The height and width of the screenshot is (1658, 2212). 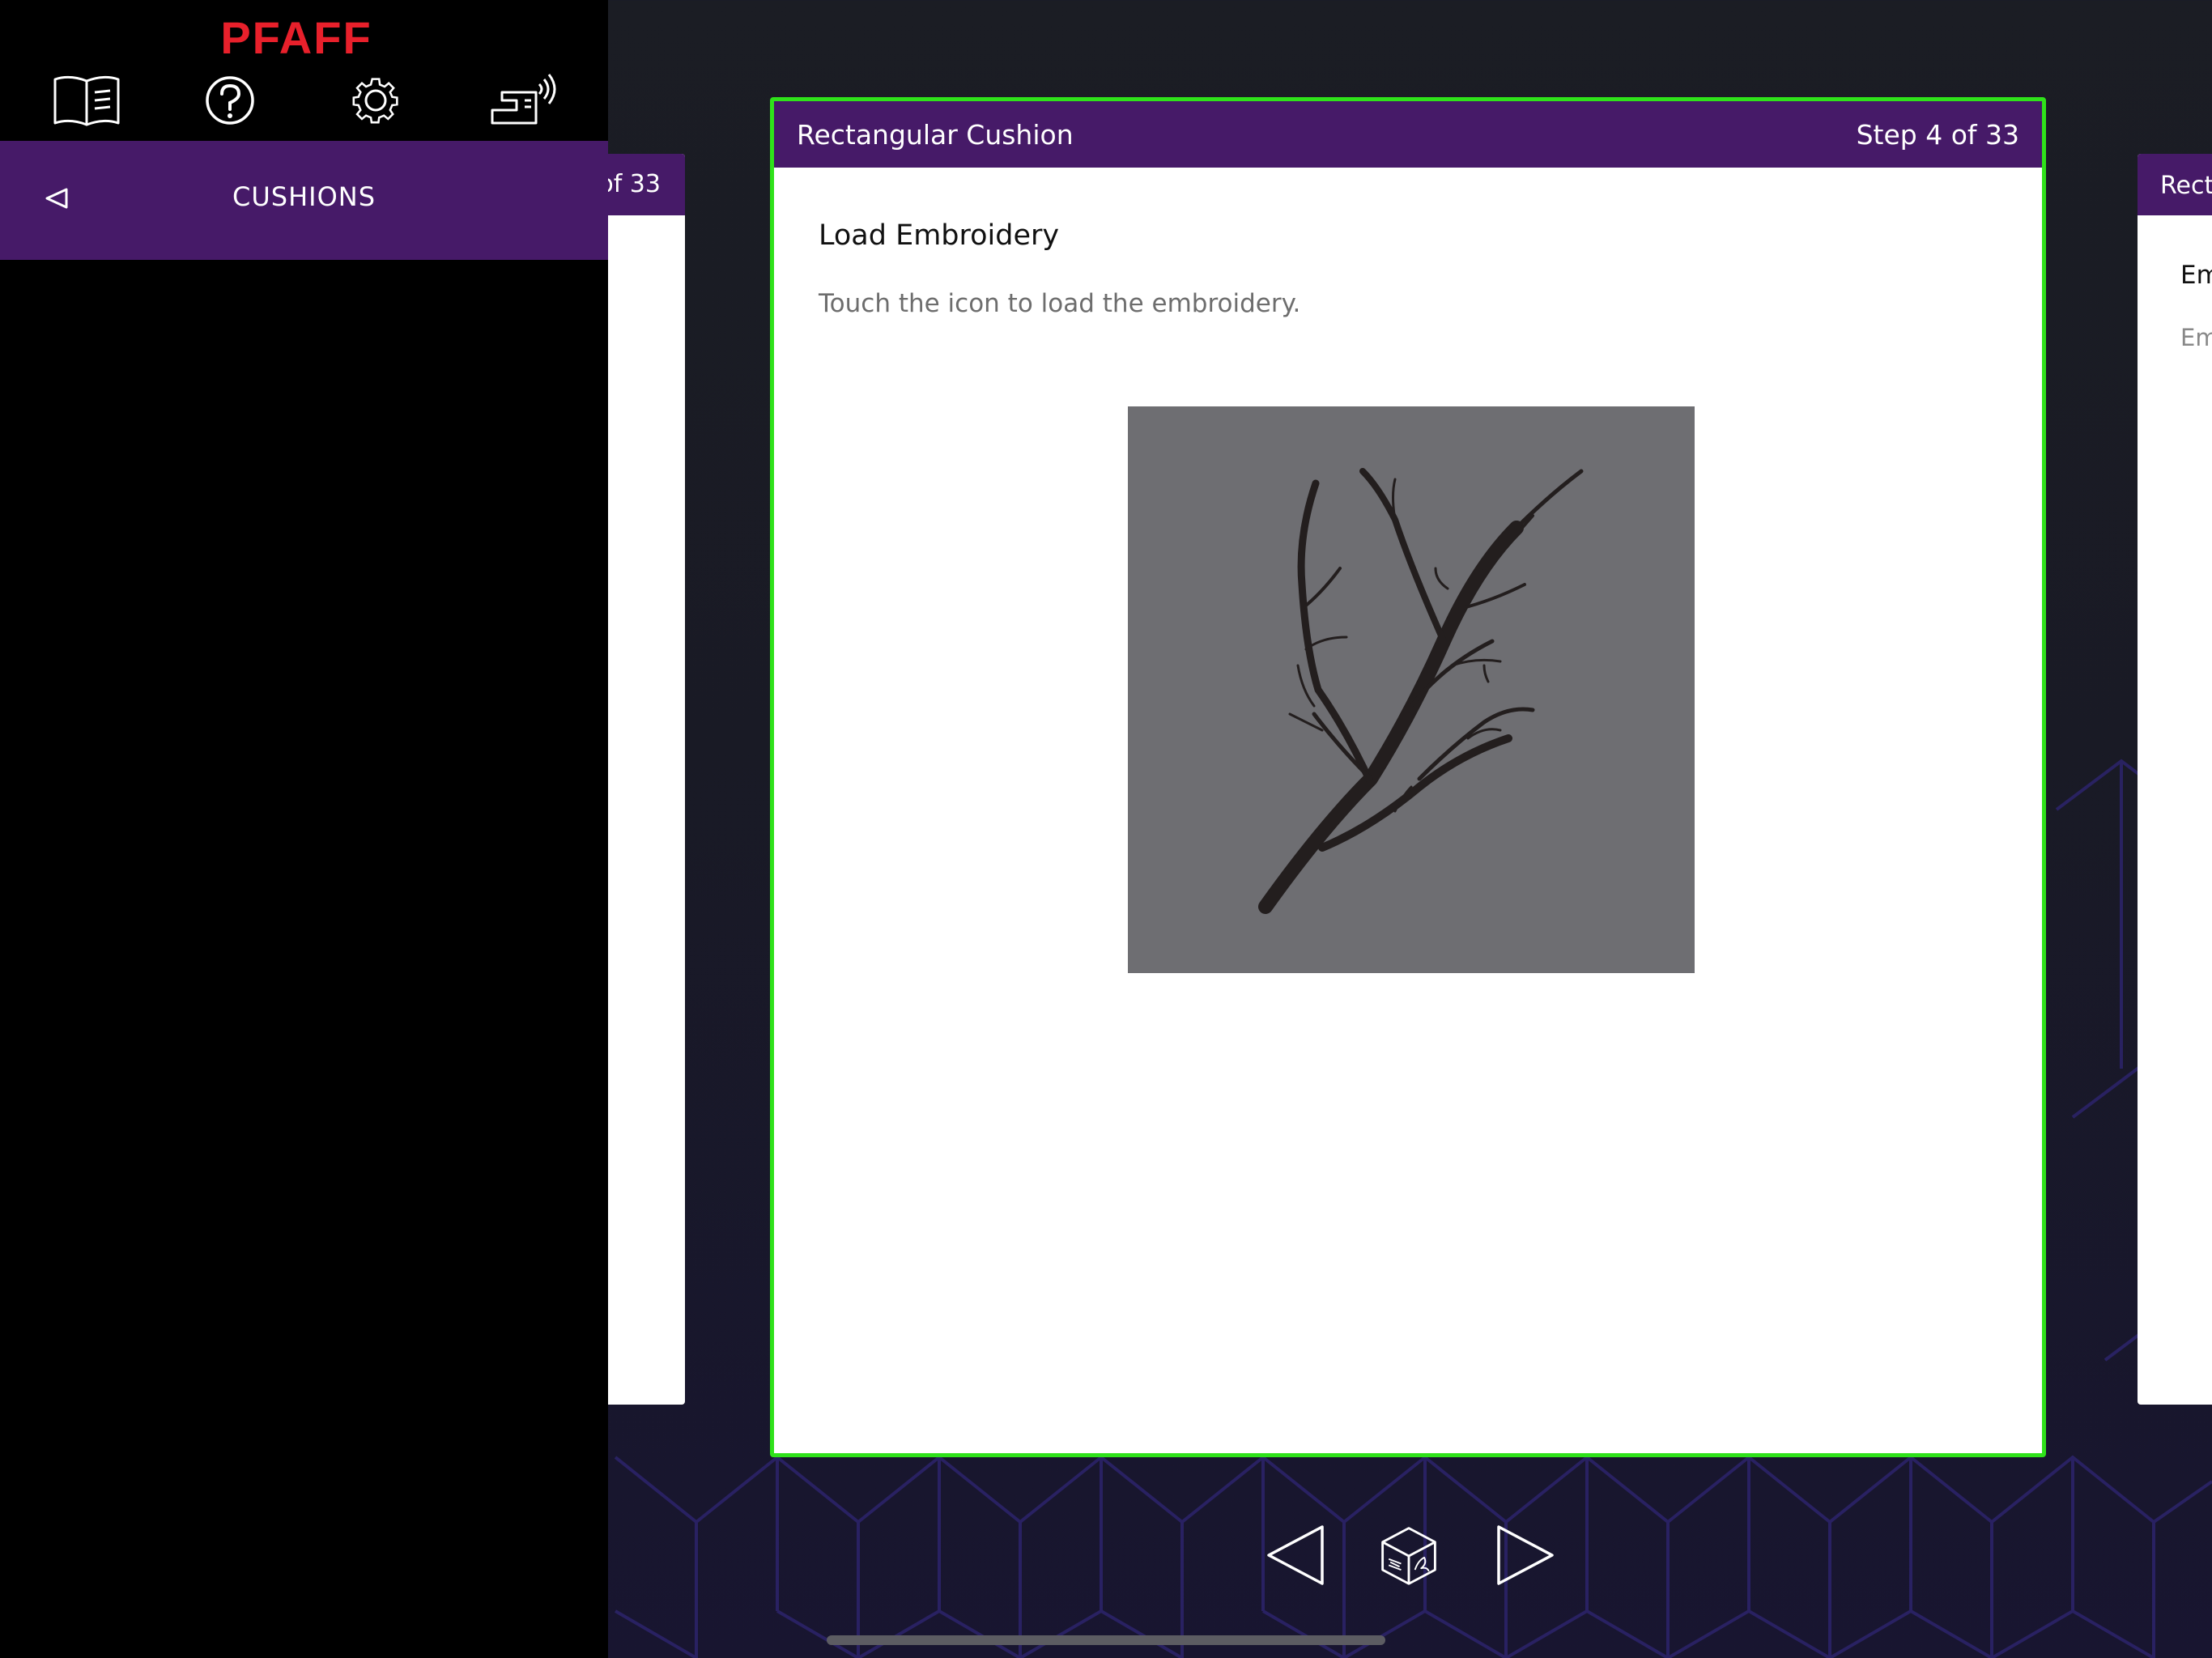 I want to click on next-step-card: Recta Em Em, so click(x=2175, y=779).